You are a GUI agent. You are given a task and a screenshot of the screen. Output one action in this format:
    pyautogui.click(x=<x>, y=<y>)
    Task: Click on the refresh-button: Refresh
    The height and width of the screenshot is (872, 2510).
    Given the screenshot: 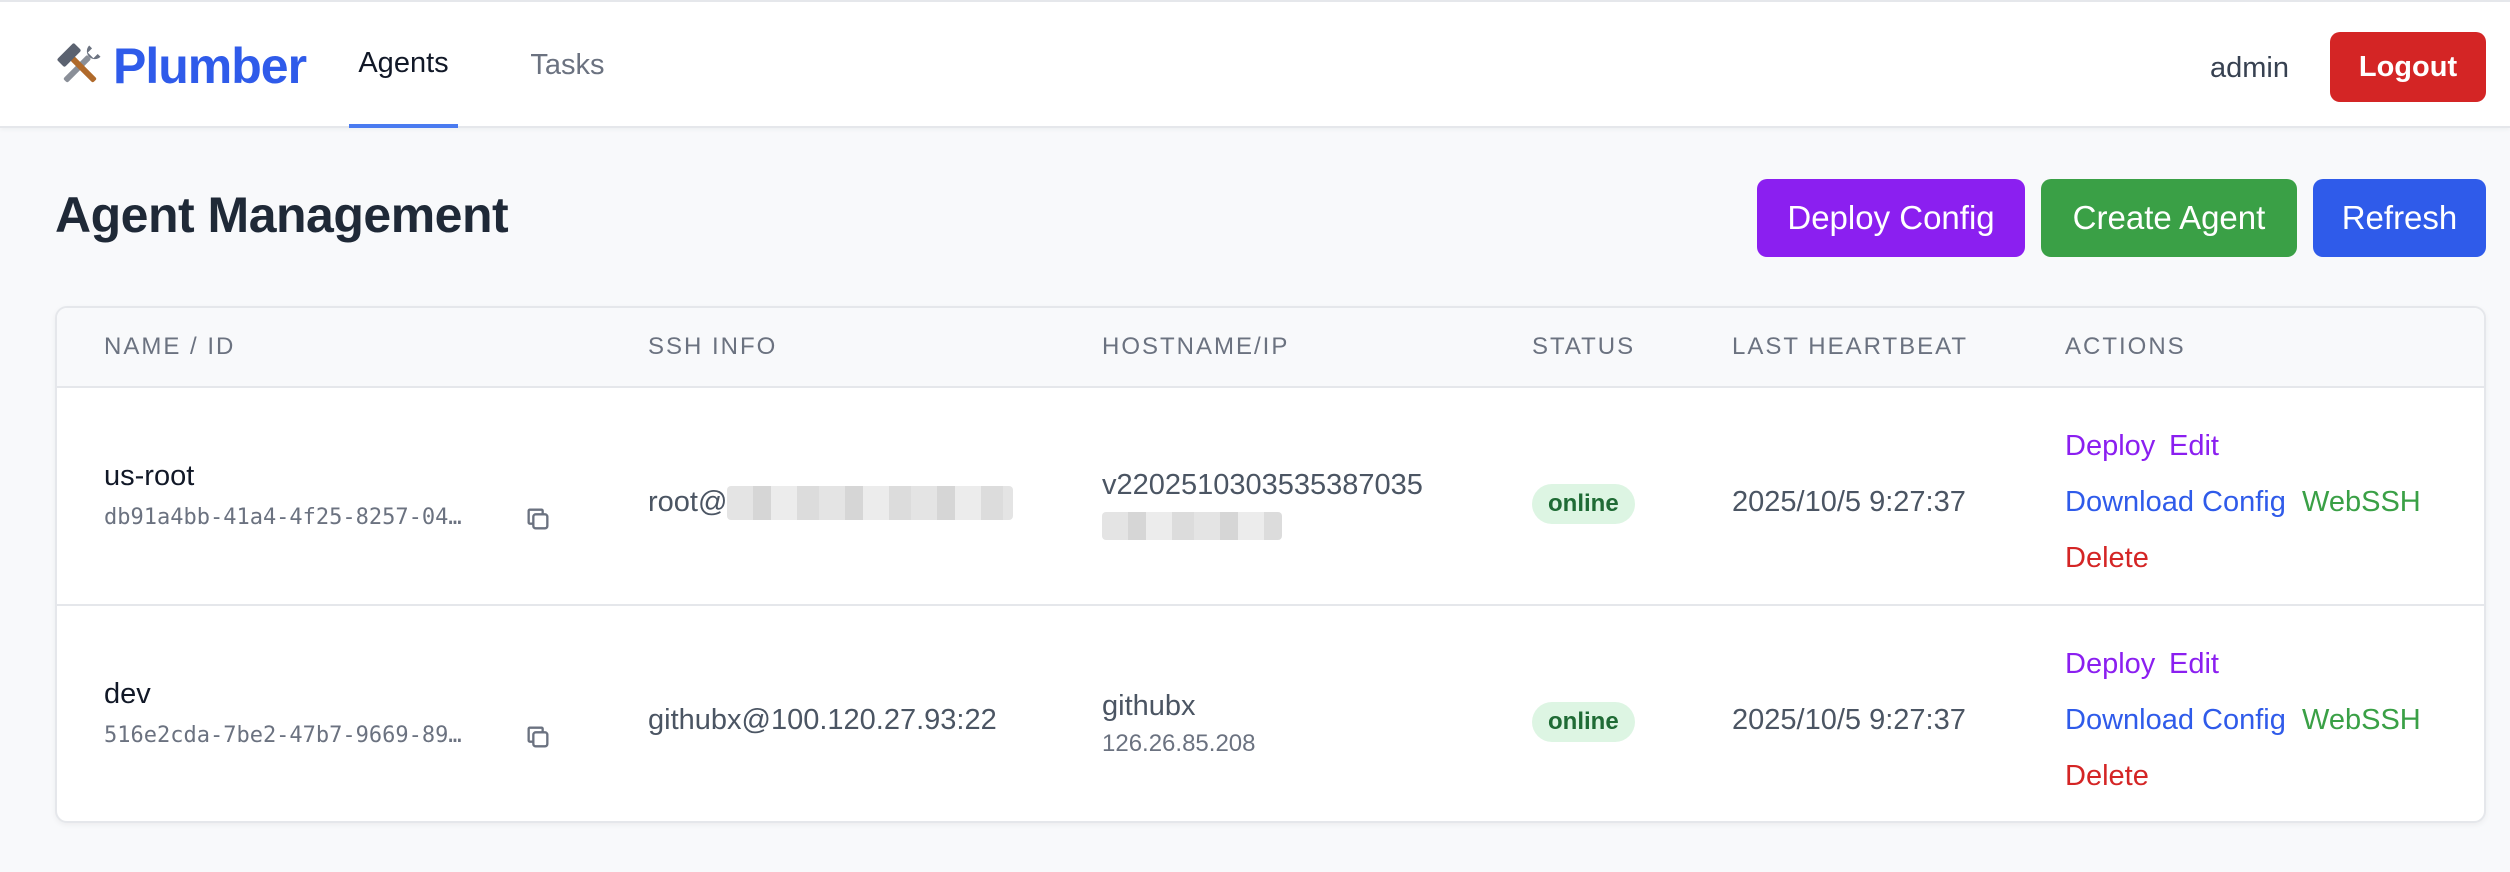 What is the action you would take?
    pyautogui.click(x=2399, y=218)
    